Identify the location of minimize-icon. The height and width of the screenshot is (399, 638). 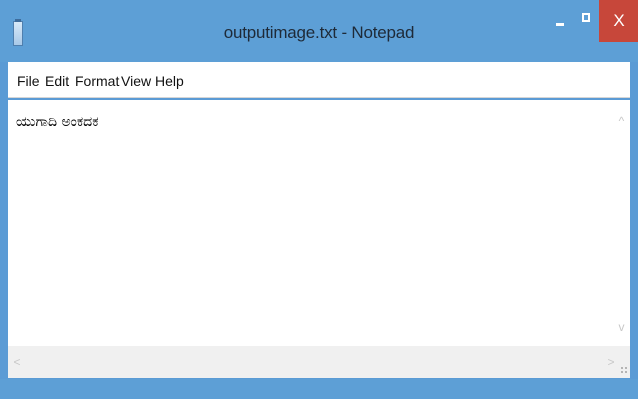
(560, 24).